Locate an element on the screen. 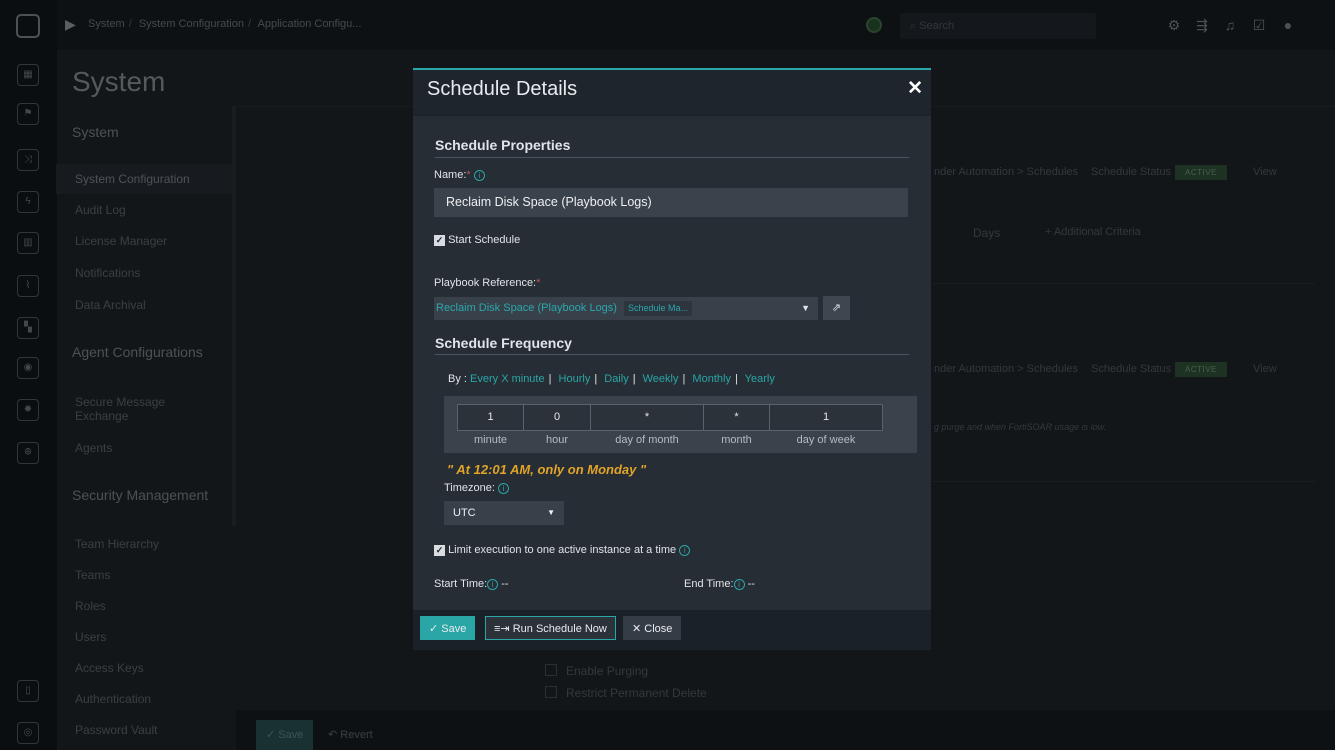 Image resolution: width=1335 pixels, height=750 pixels. modal-footer: ✓ Save ≡⇥ Run Schedule Now ✕ Close is located at coordinates (672, 630).